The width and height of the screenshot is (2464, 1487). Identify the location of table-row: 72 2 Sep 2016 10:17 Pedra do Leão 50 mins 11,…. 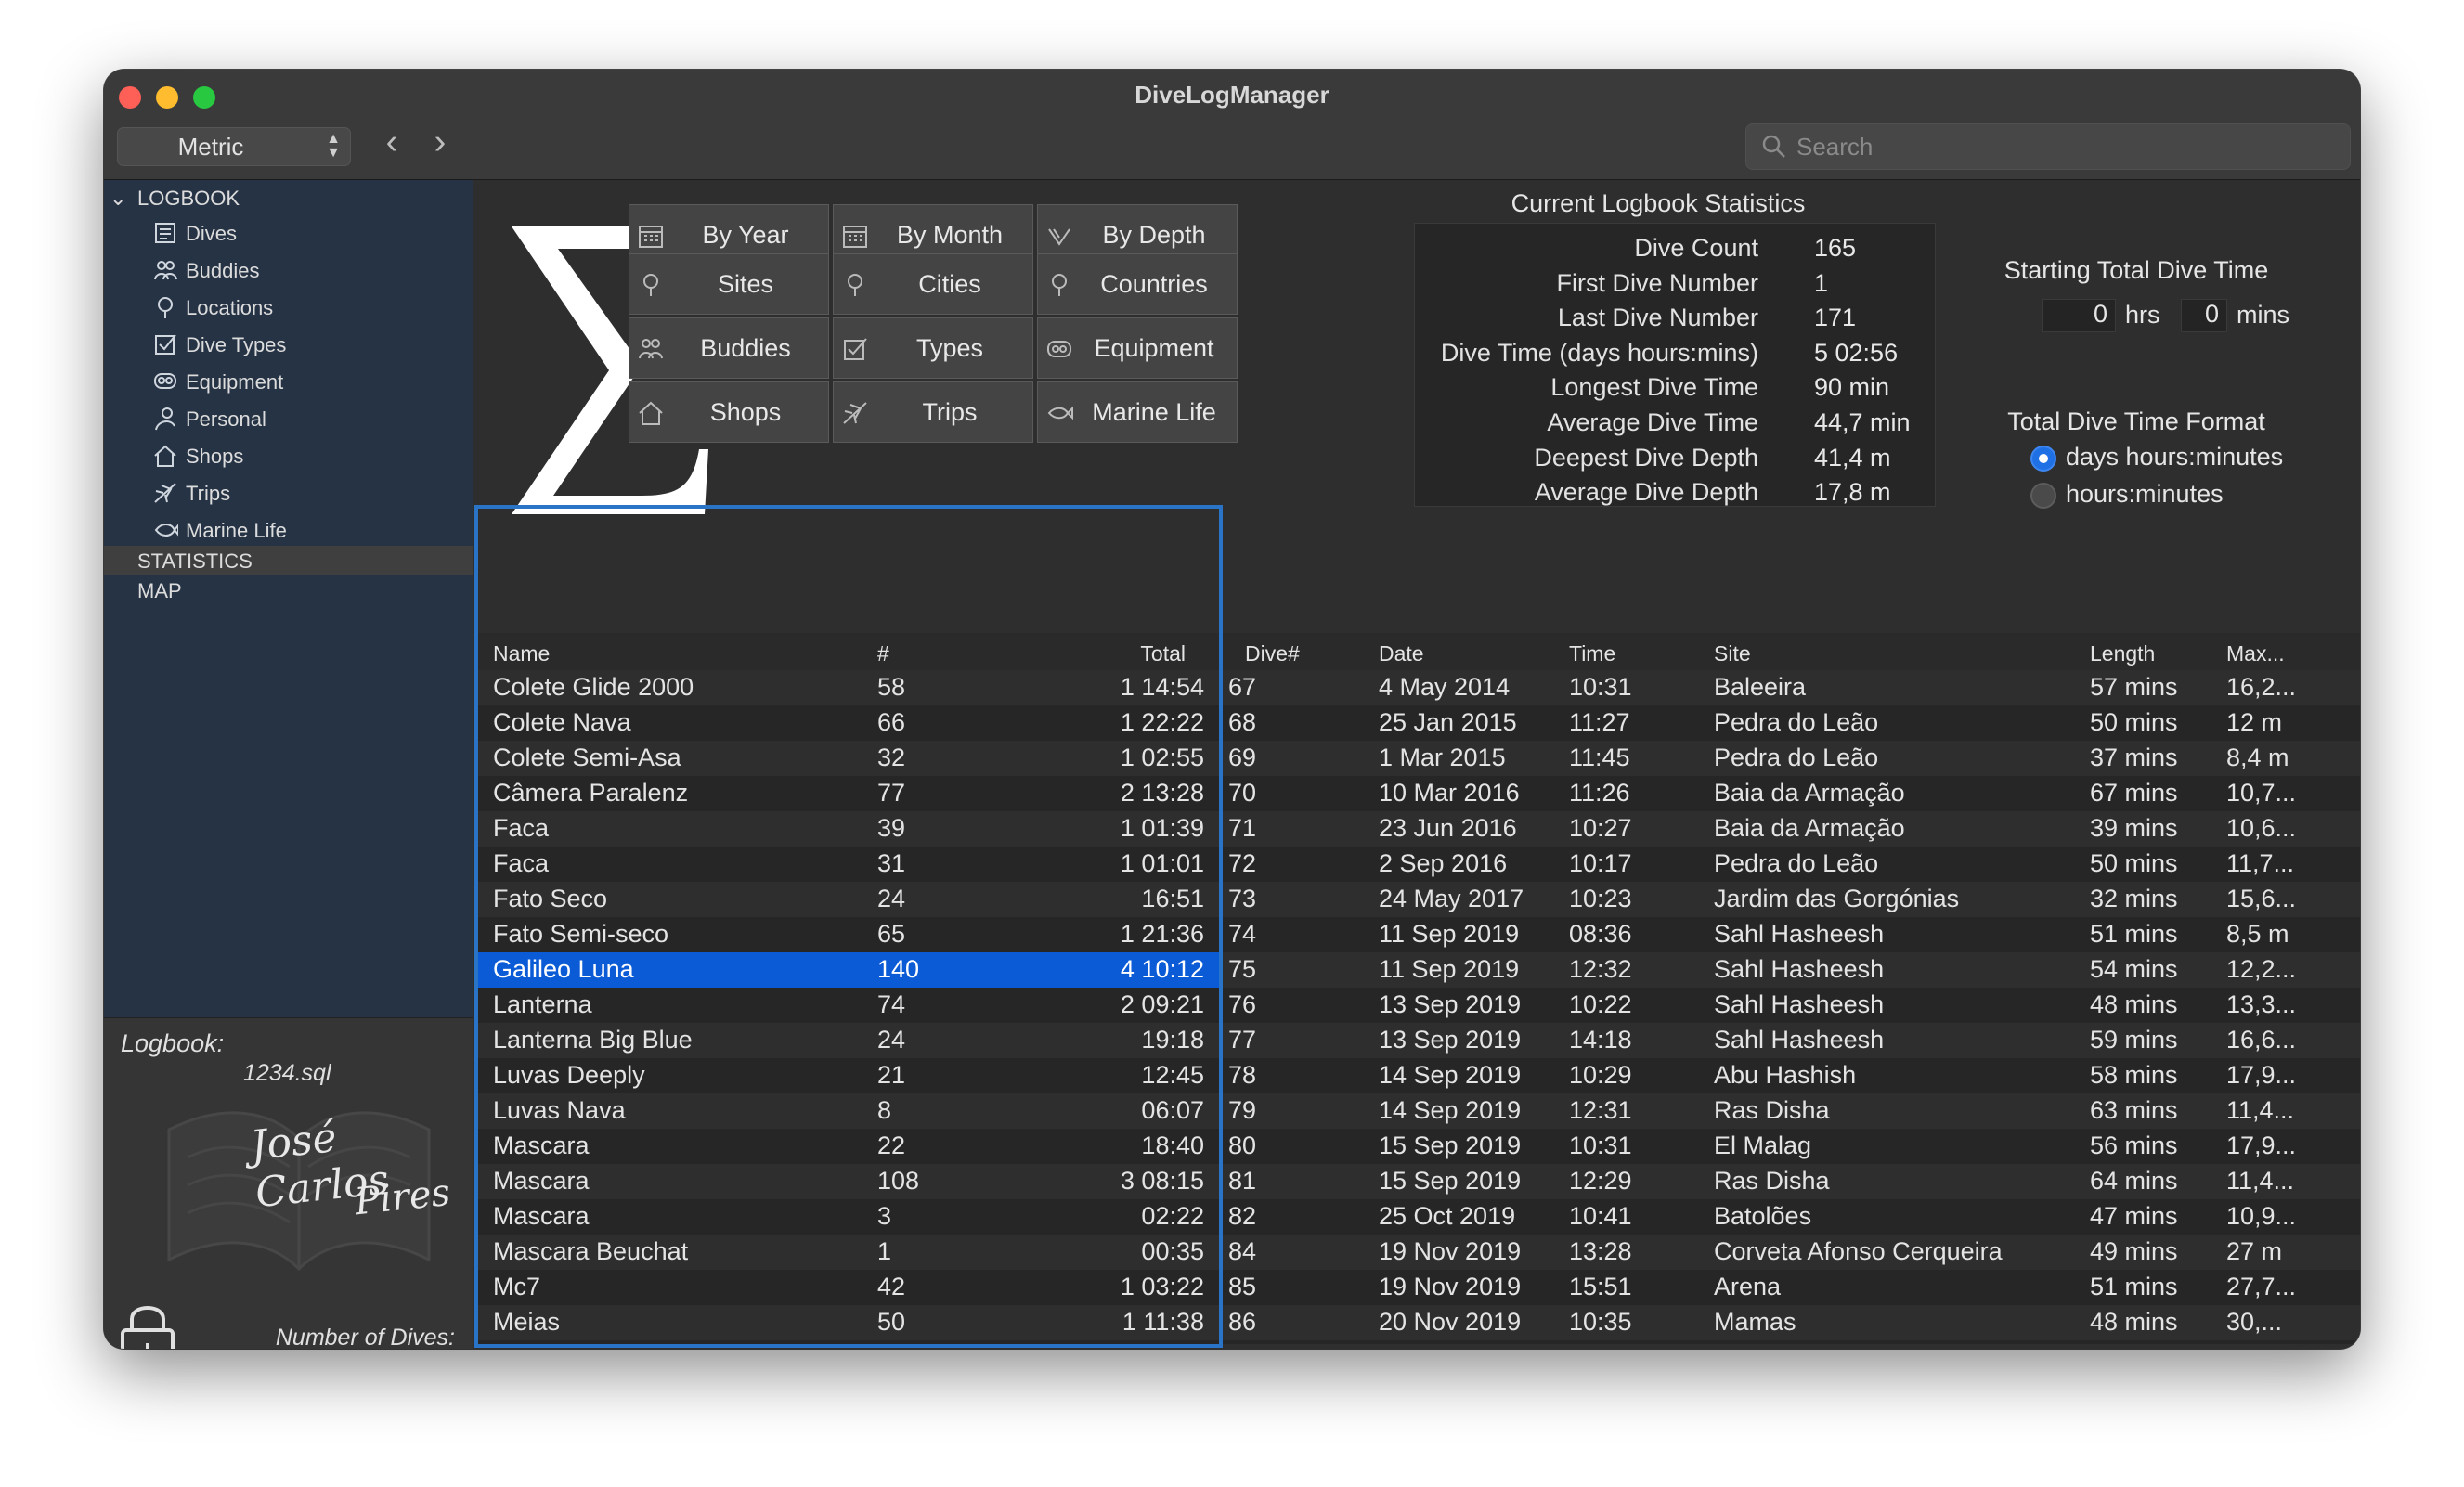
(1791, 865).